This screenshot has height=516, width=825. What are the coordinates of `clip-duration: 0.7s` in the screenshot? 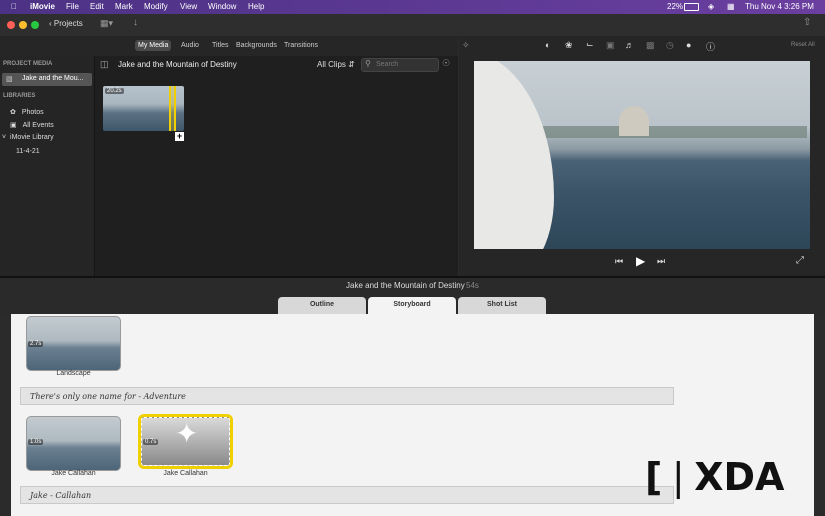 It's located at (151, 442).